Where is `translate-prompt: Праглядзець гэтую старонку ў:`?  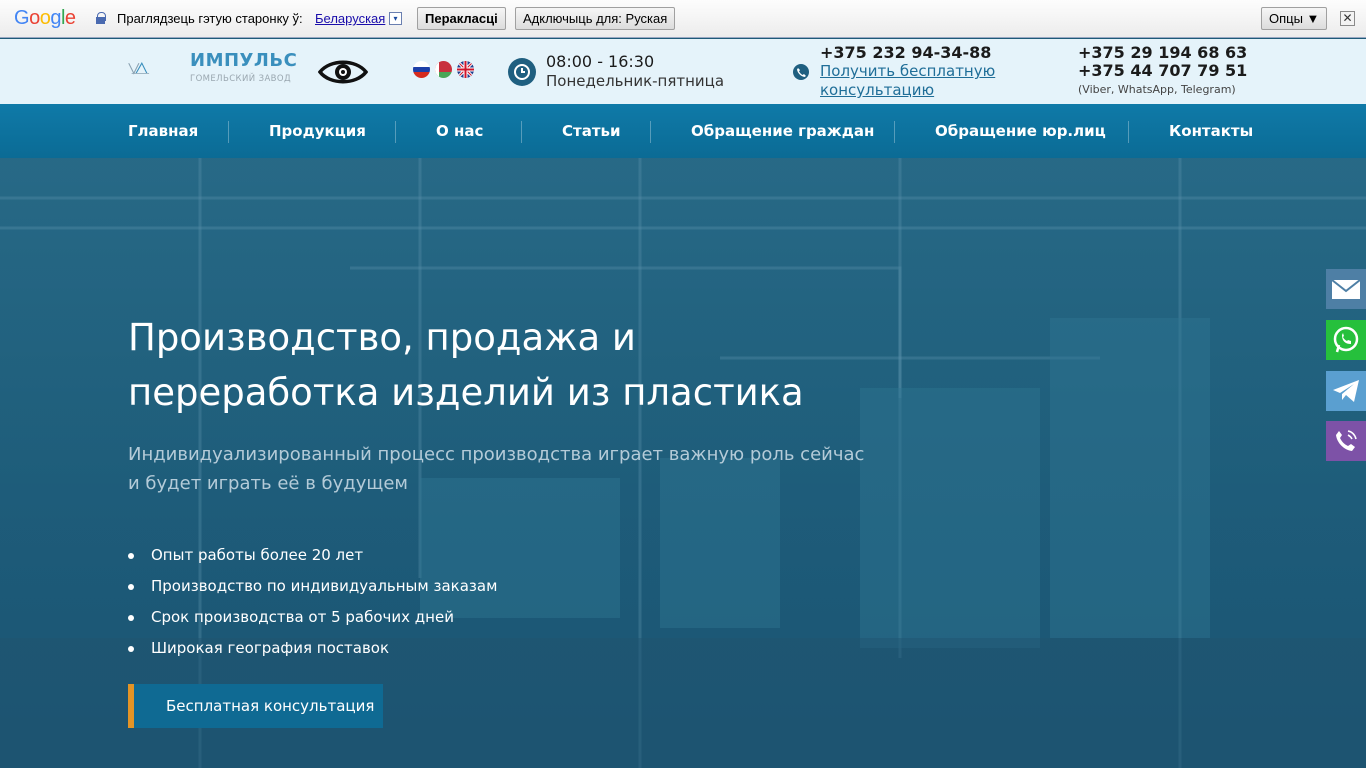 translate-prompt: Праглядзець гэтую старонку ў: is located at coordinates (210, 18).